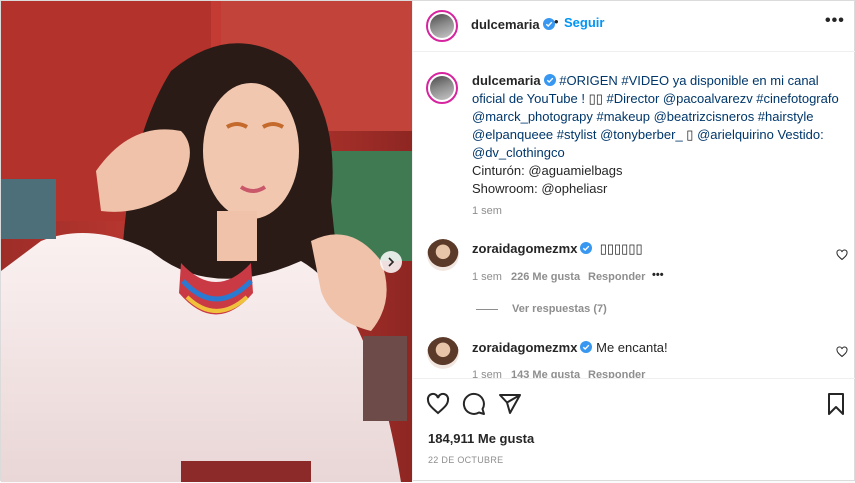 Image resolution: width=855 pixels, height=483 pixels. What do you see at coordinates (510, 404) in the screenshot?
I see `share-icon` at bounding box center [510, 404].